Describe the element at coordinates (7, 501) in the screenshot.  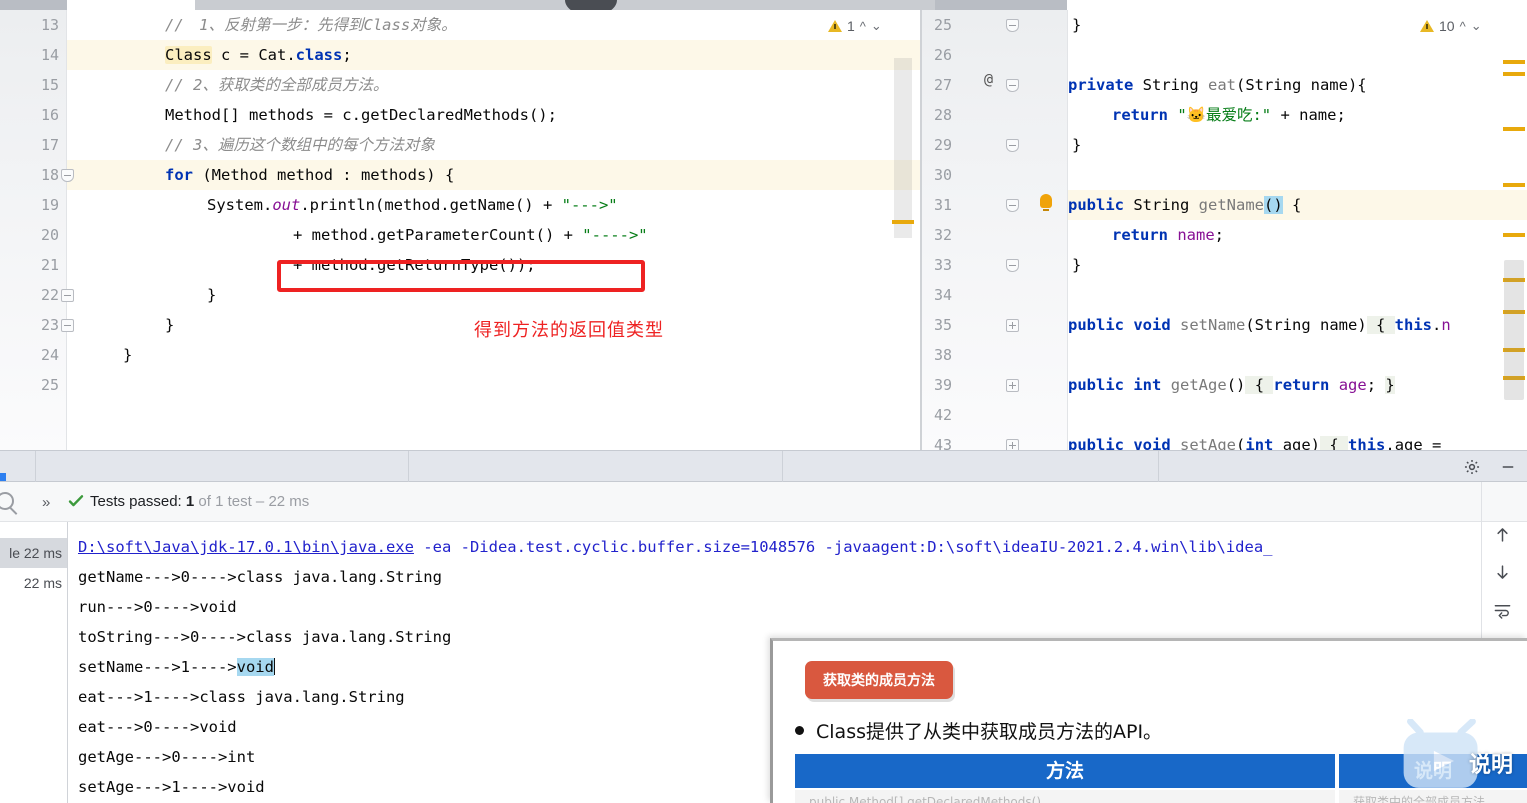
I see `search-icon` at that location.